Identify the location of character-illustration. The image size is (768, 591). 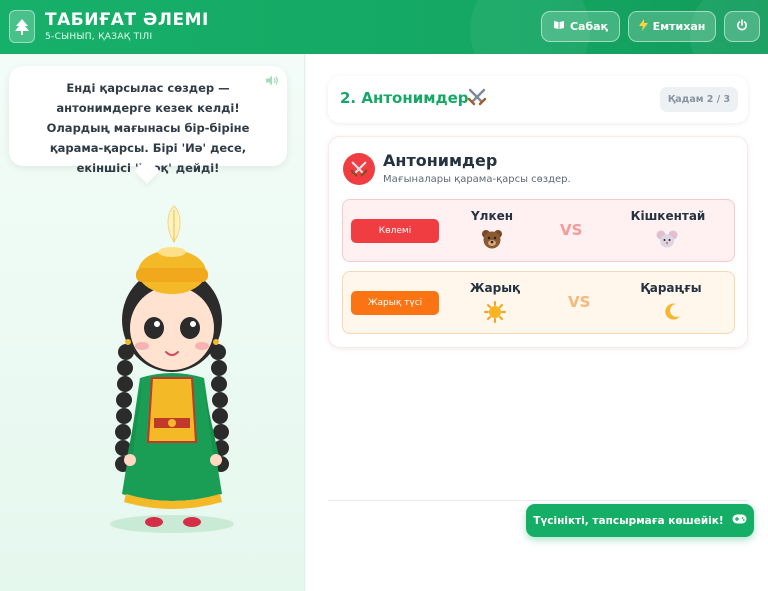
(172, 369).